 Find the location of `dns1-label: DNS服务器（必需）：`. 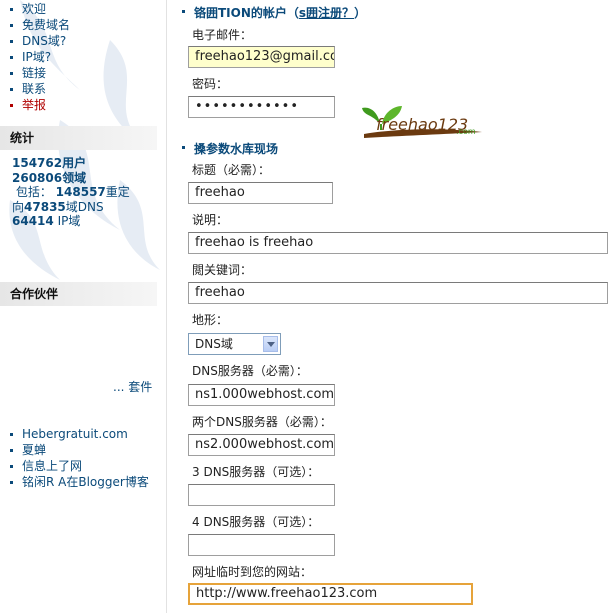

dns1-label: DNS服务器（必需）： is located at coordinates (250, 371).